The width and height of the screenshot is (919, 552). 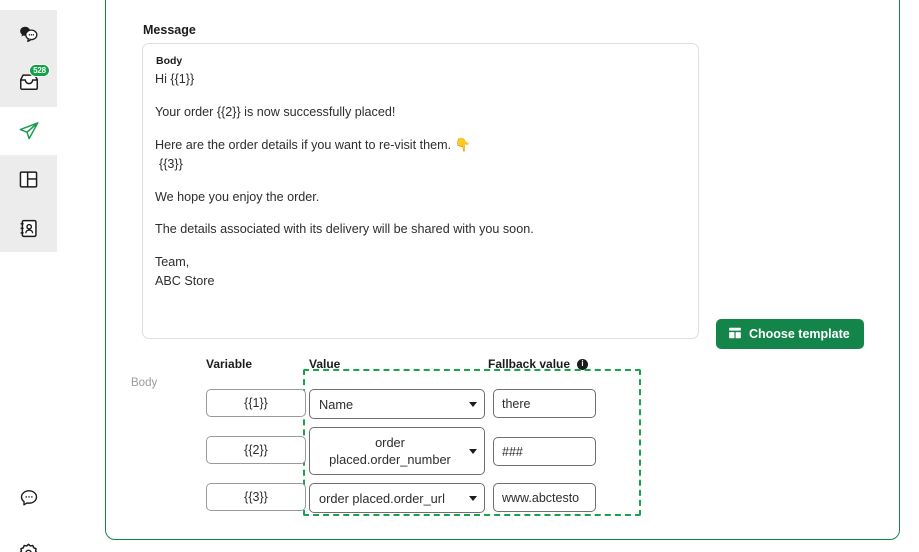 I want to click on left-icon-rail: 528, so click(x=28, y=276).